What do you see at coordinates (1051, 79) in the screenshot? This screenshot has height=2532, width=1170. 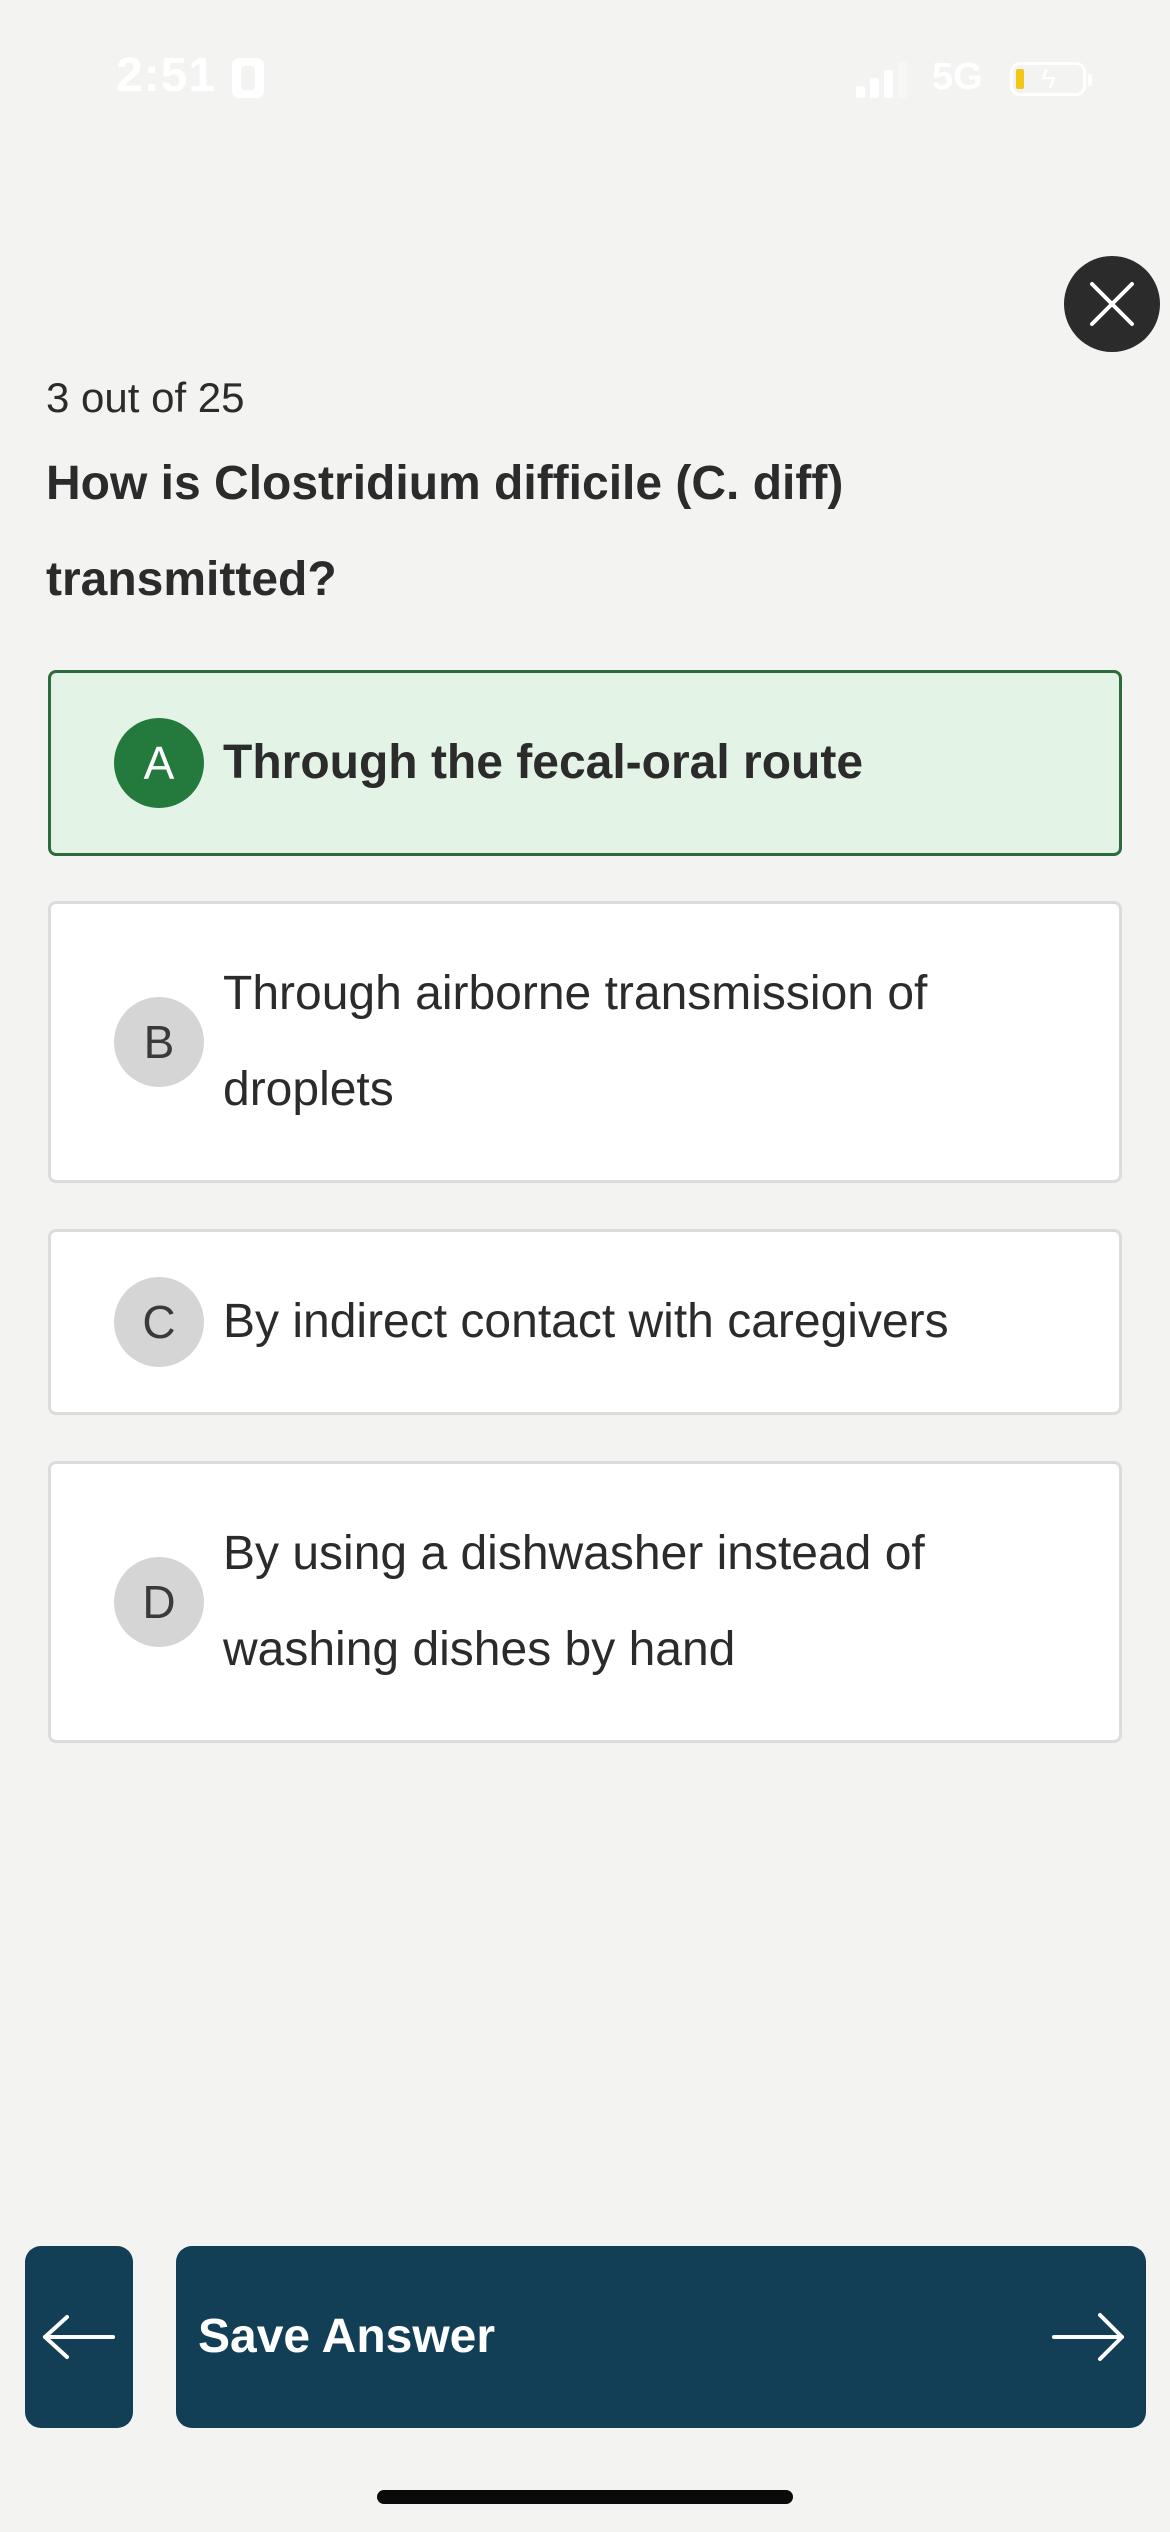 I see `battery-icon: ϟ` at bounding box center [1051, 79].